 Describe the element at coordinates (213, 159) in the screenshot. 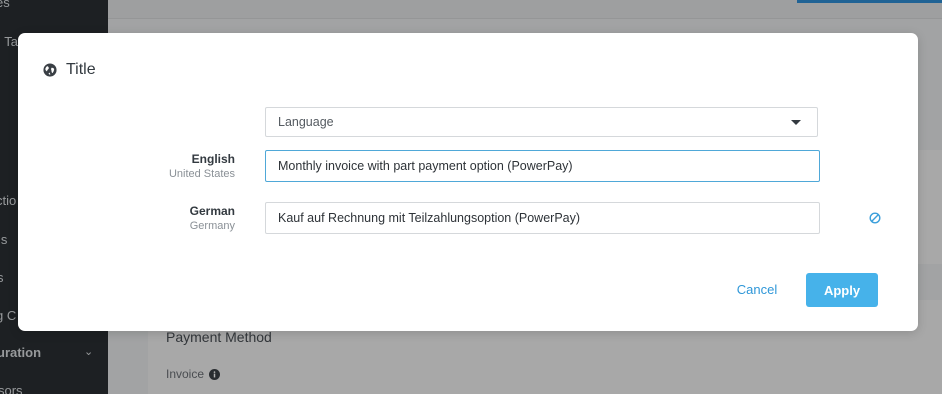

I see `language-name: English` at that location.